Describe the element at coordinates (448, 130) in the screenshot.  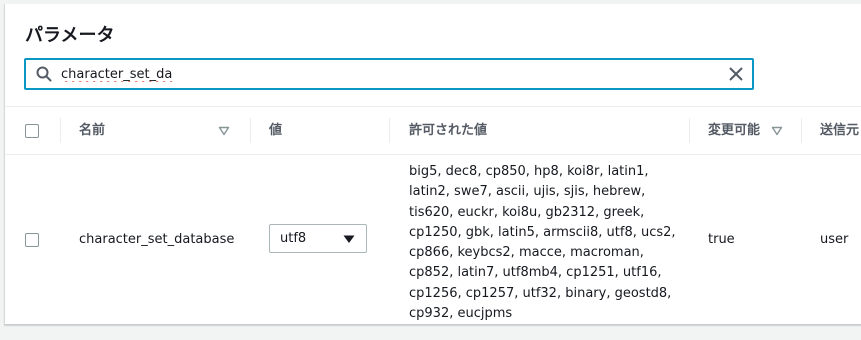
I see `column-header-allowed-values: 許可された値` at that location.